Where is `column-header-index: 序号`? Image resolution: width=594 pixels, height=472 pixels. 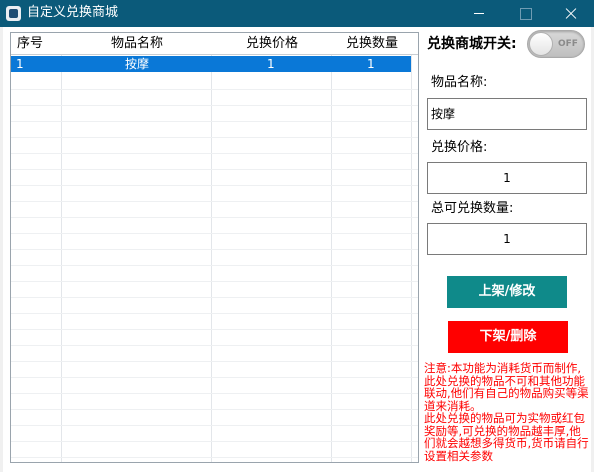
column-header-index: 序号 is located at coordinates (30, 44).